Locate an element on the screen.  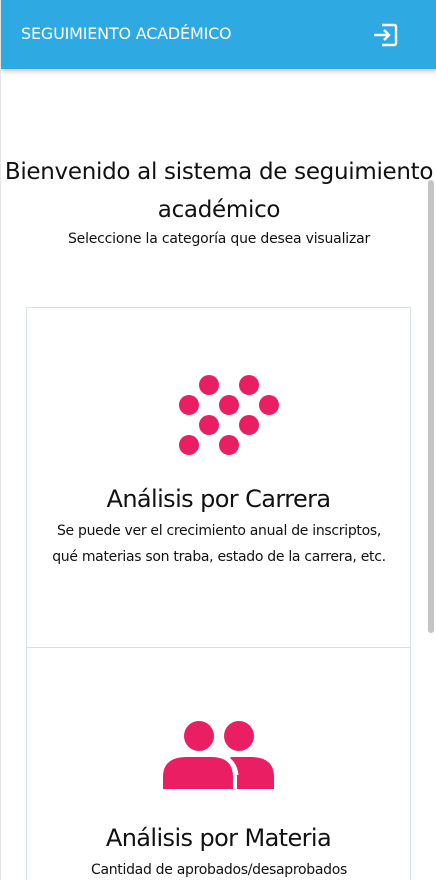
logout-button is located at coordinates (385, 35).